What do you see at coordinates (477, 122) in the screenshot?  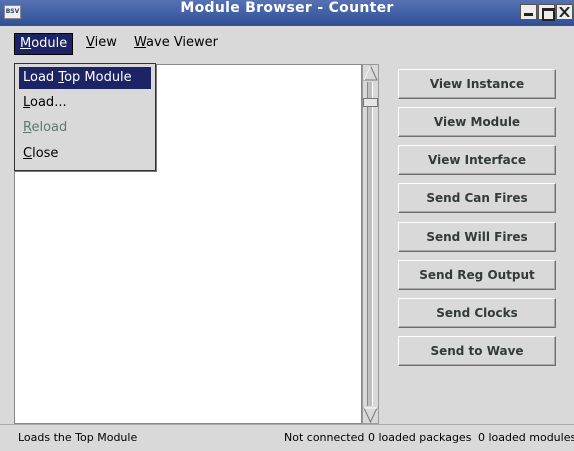 I see `view-module-button: View Module` at bounding box center [477, 122].